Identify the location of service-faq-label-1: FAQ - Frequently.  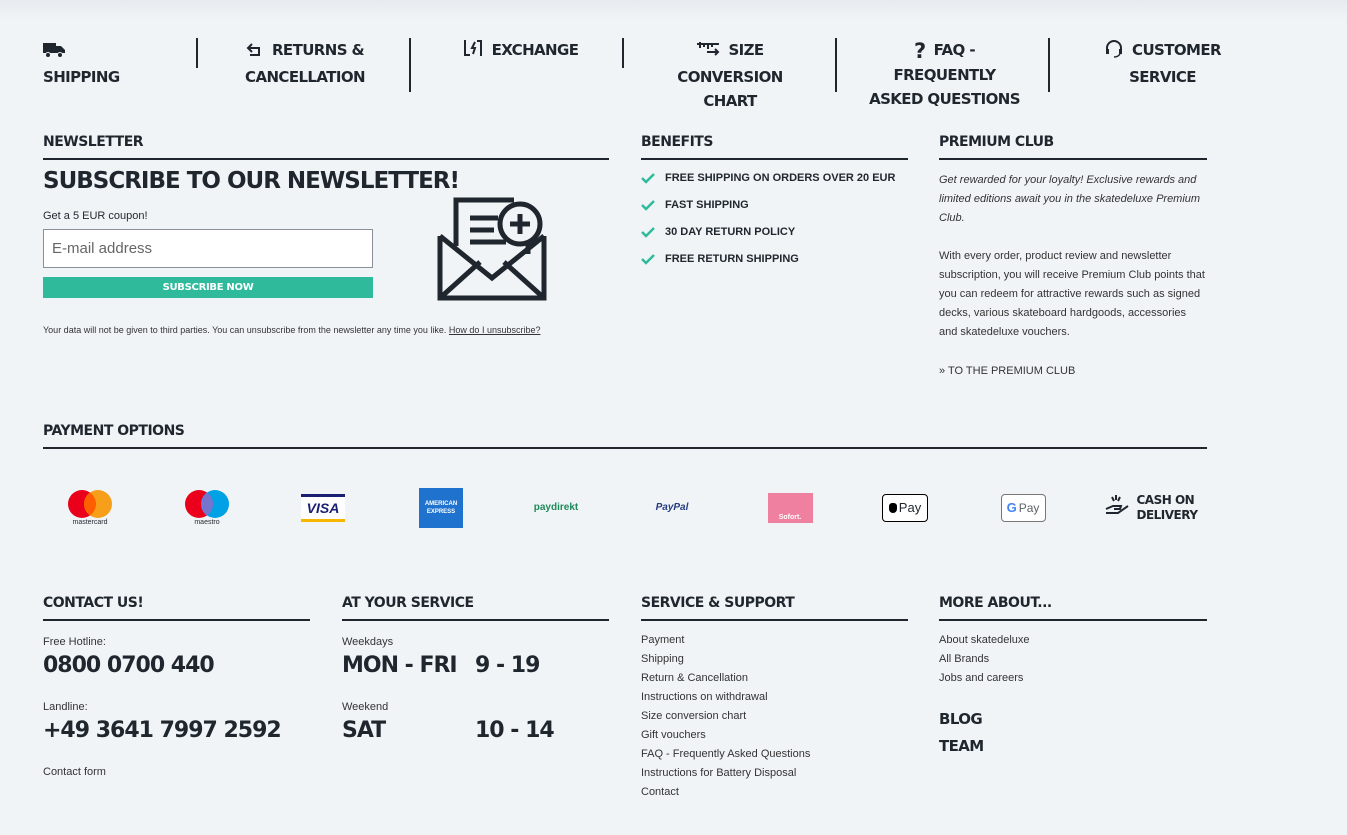
(944, 62).